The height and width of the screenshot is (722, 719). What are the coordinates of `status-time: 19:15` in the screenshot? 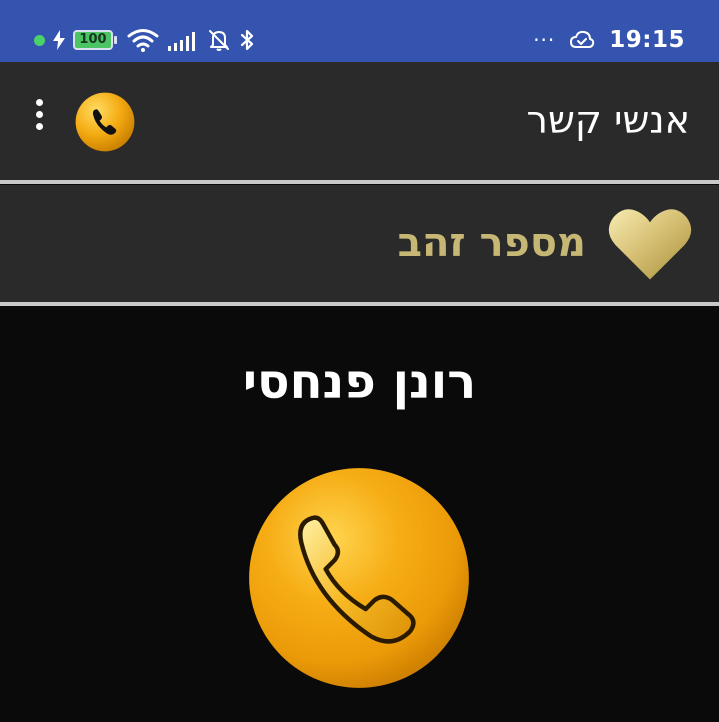 It's located at (647, 40).